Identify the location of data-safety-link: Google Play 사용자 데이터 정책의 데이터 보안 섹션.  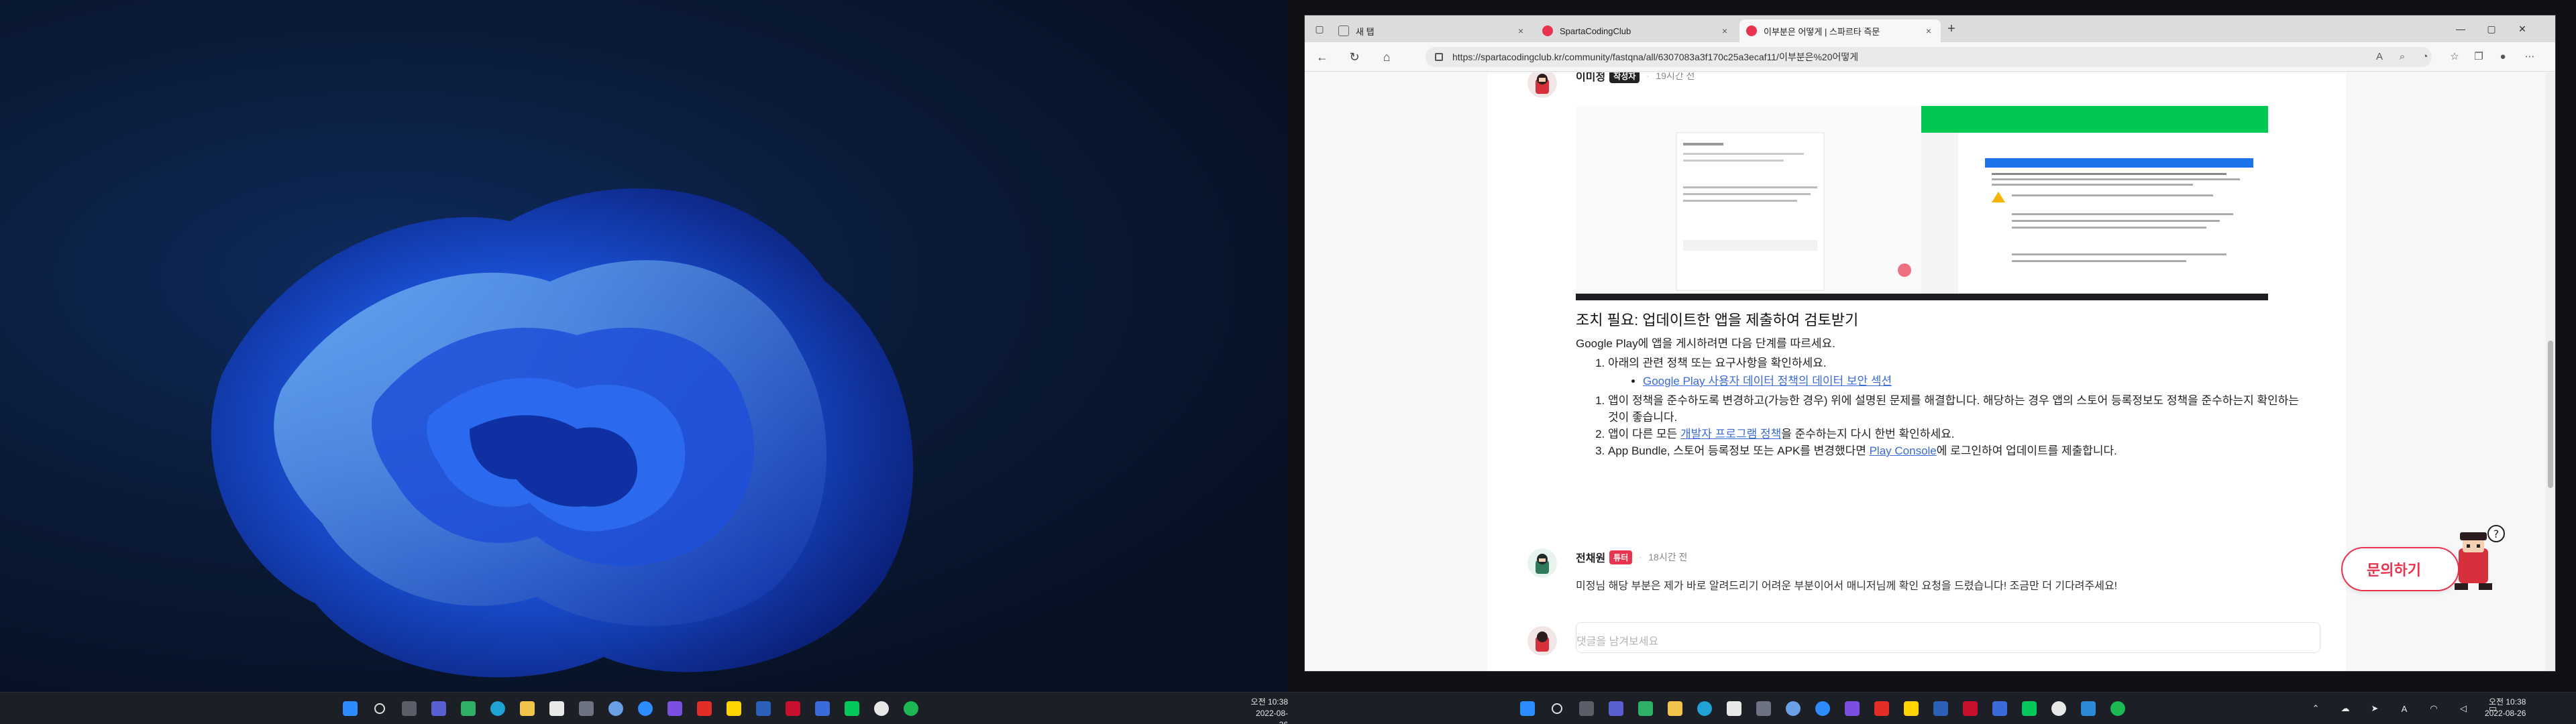
(1767, 381).